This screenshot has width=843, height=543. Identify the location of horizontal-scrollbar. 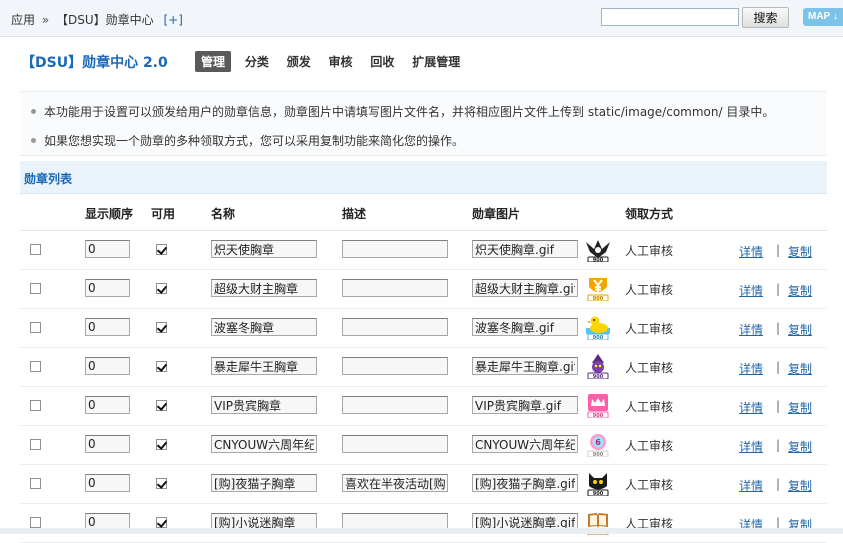
(421, 531).